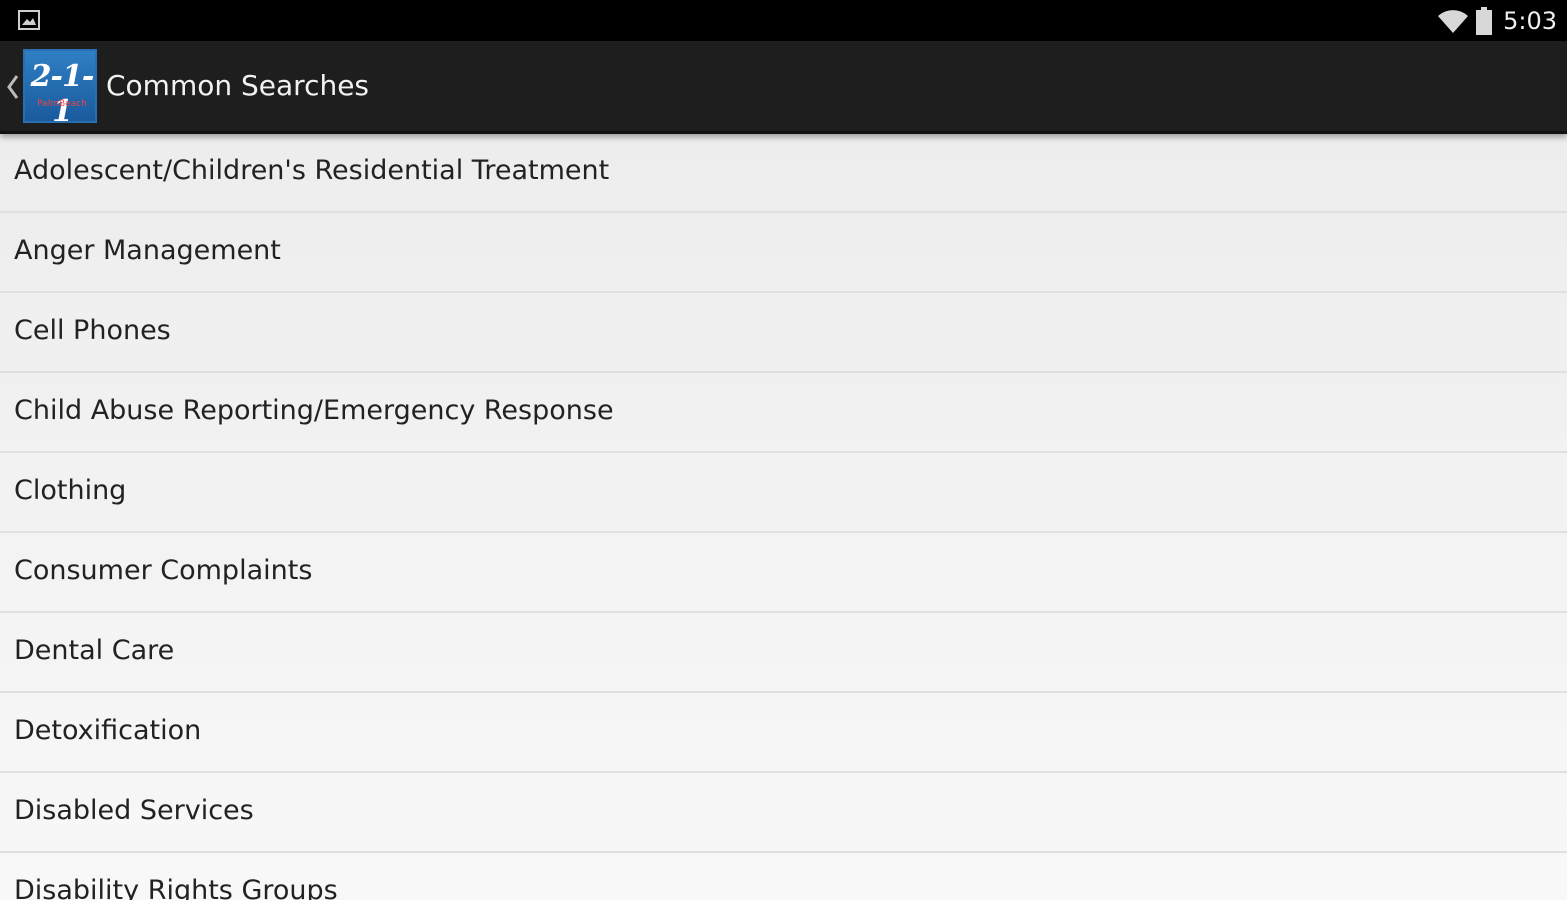 The width and height of the screenshot is (1567, 900). Describe the element at coordinates (1530, 20) in the screenshot. I see `status-clock: 5:03` at that location.